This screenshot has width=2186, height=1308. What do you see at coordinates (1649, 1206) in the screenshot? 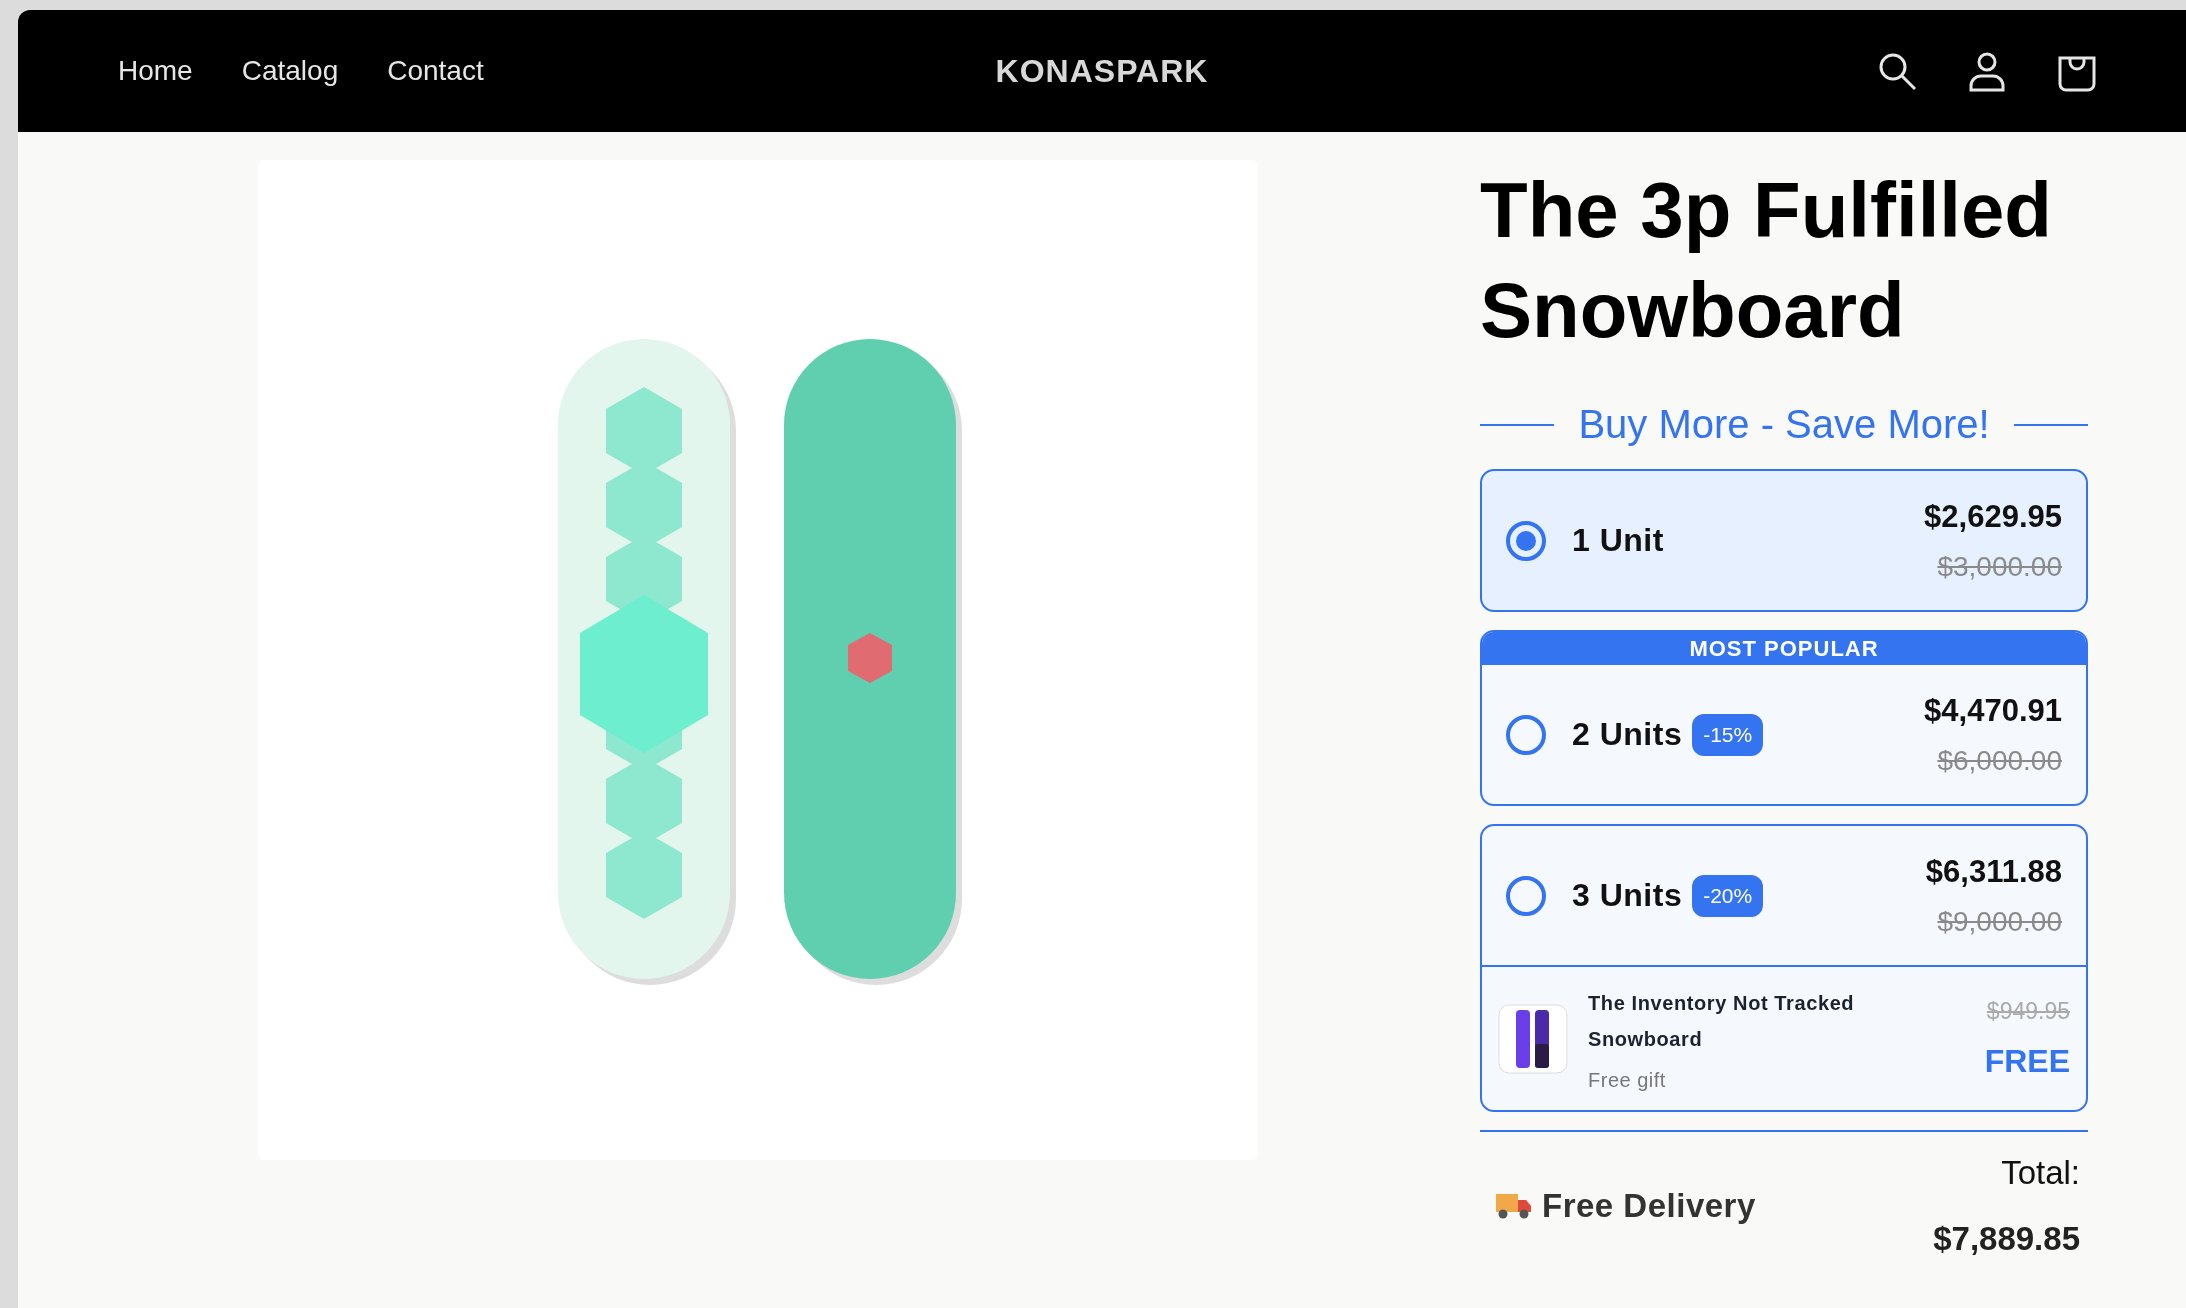
I see `delivery-label: Free Delivery` at bounding box center [1649, 1206].